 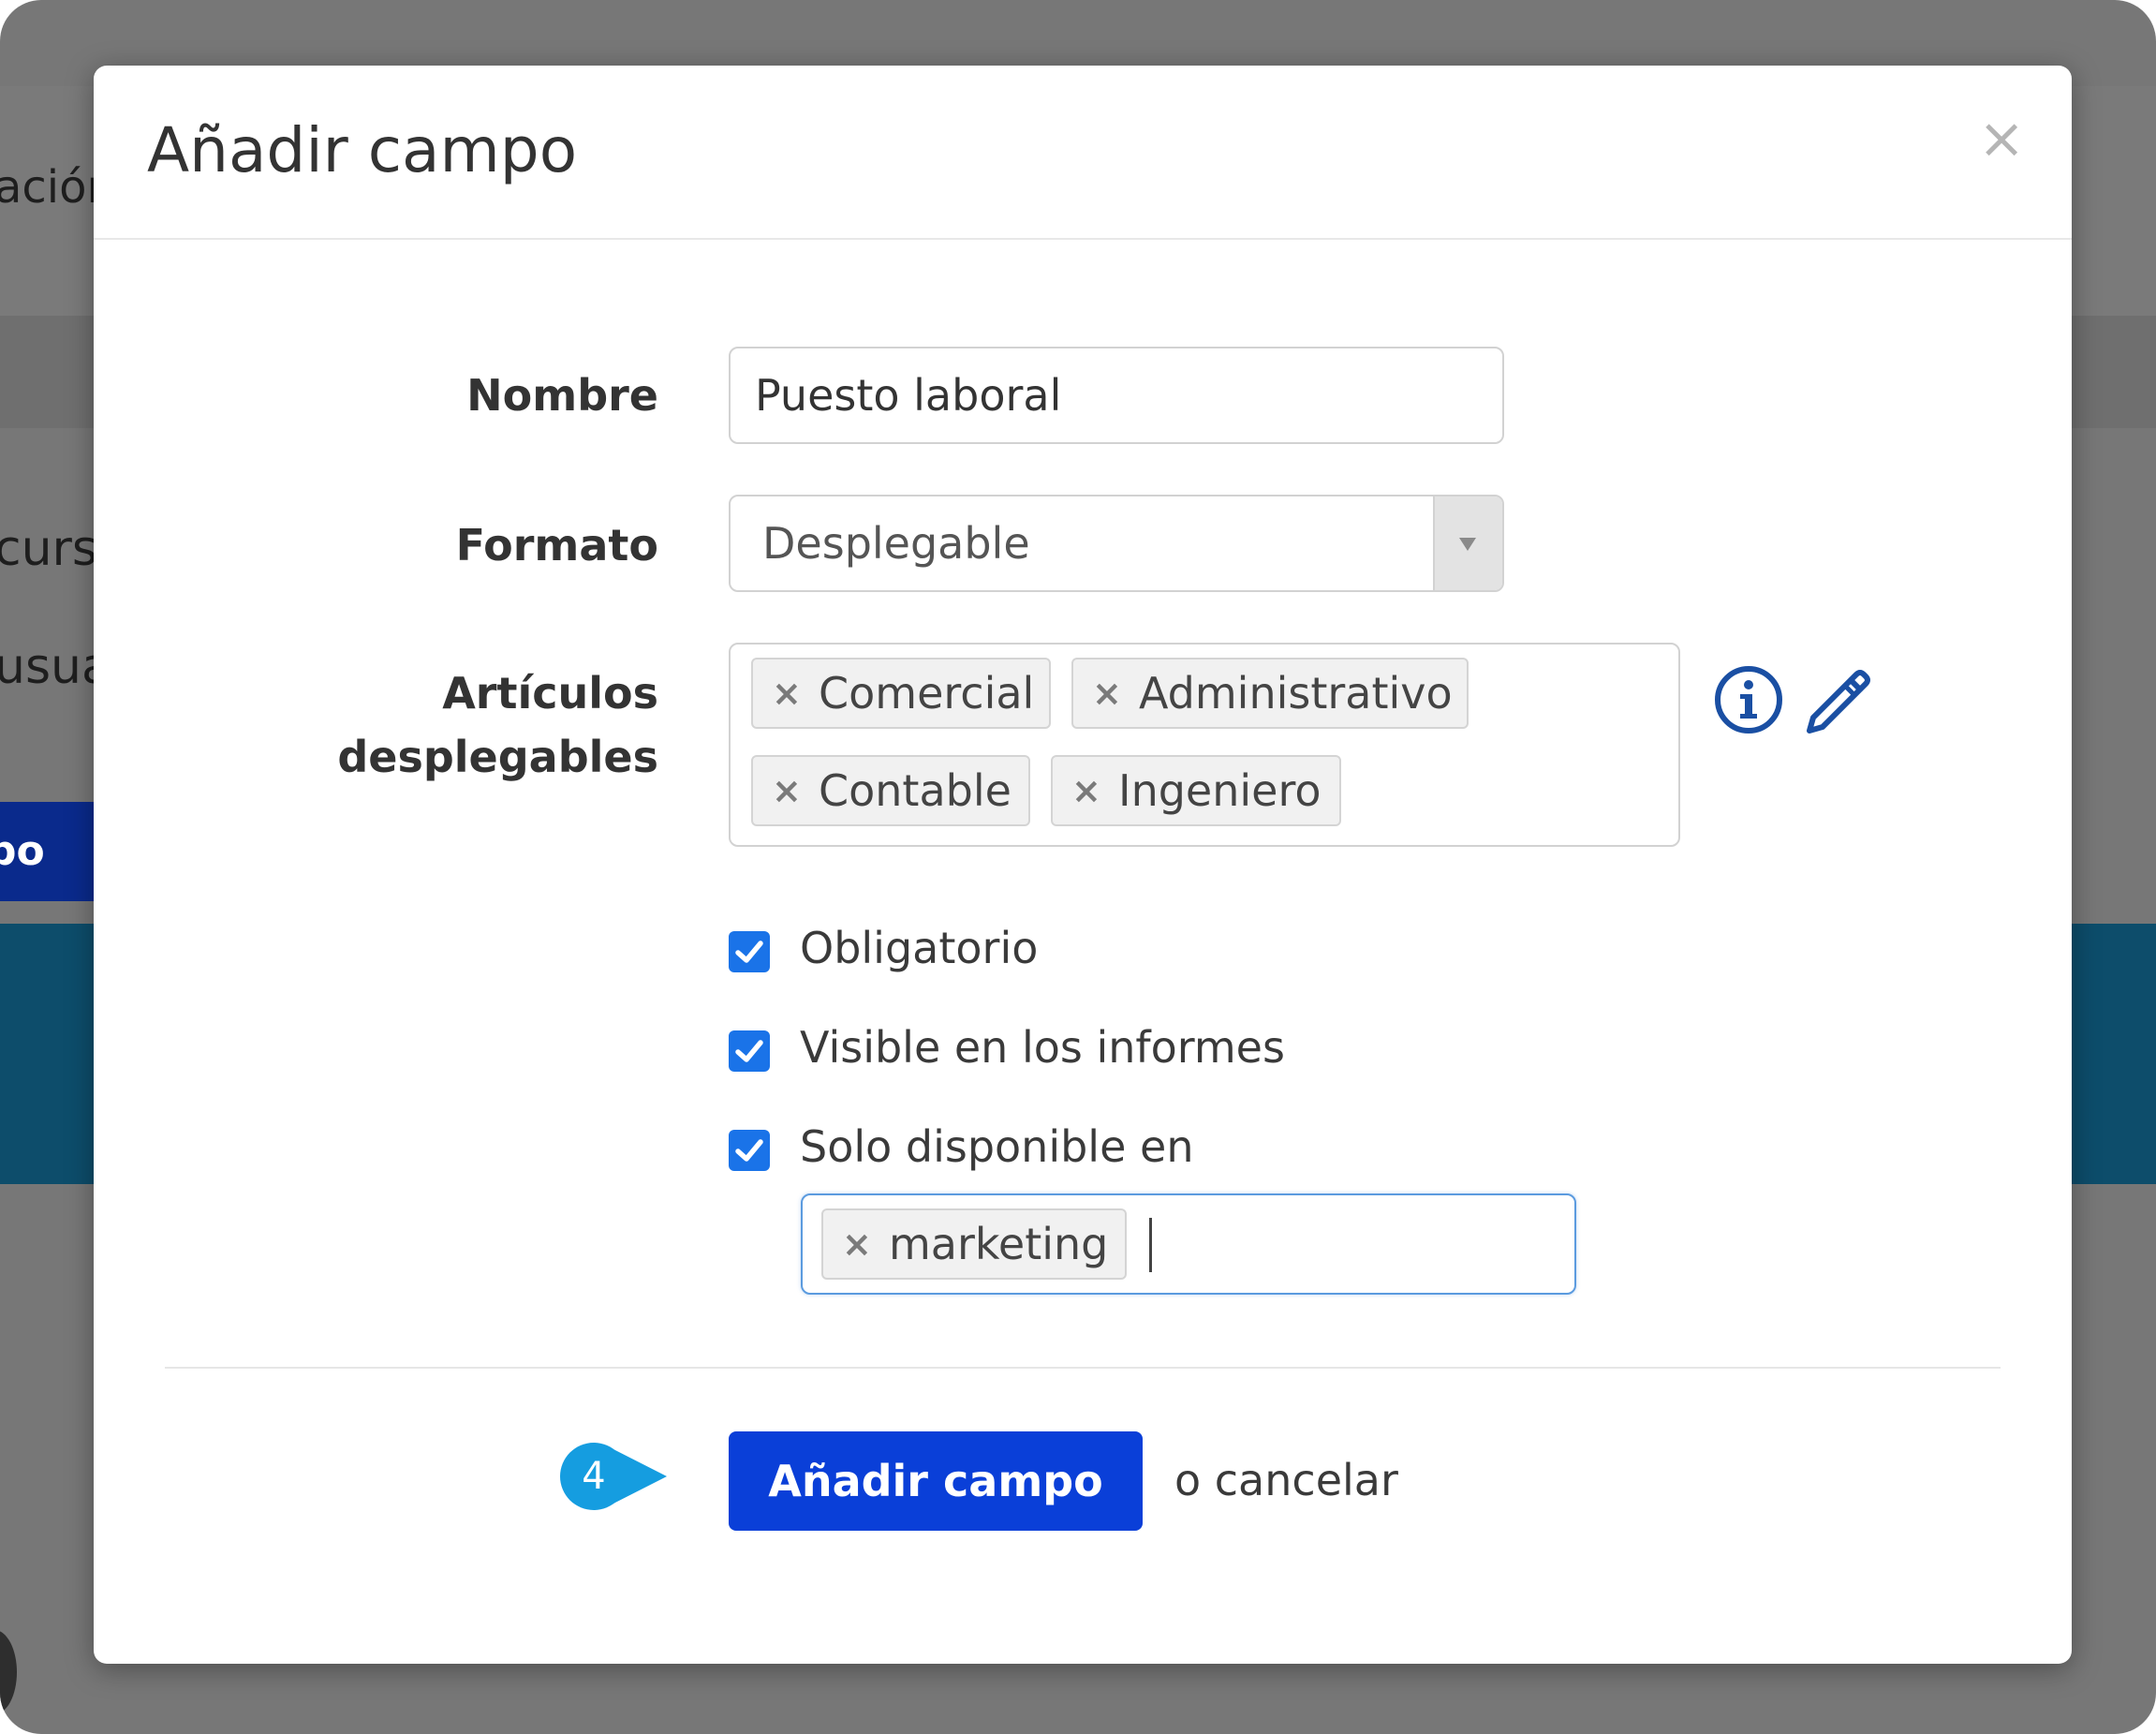 I want to click on select-toggle, so click(x=1467, y=543).